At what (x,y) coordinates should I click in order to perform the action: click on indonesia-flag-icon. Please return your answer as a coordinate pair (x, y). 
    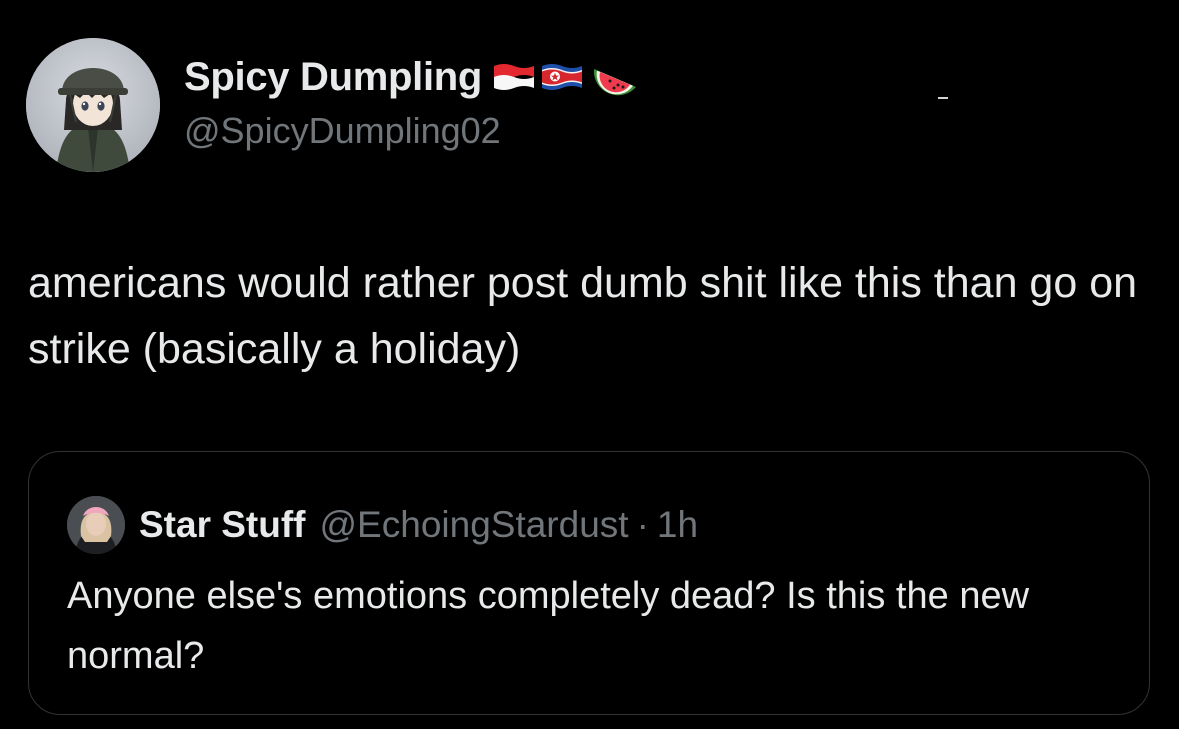
    Looking at the image, I should click on (514, 77).